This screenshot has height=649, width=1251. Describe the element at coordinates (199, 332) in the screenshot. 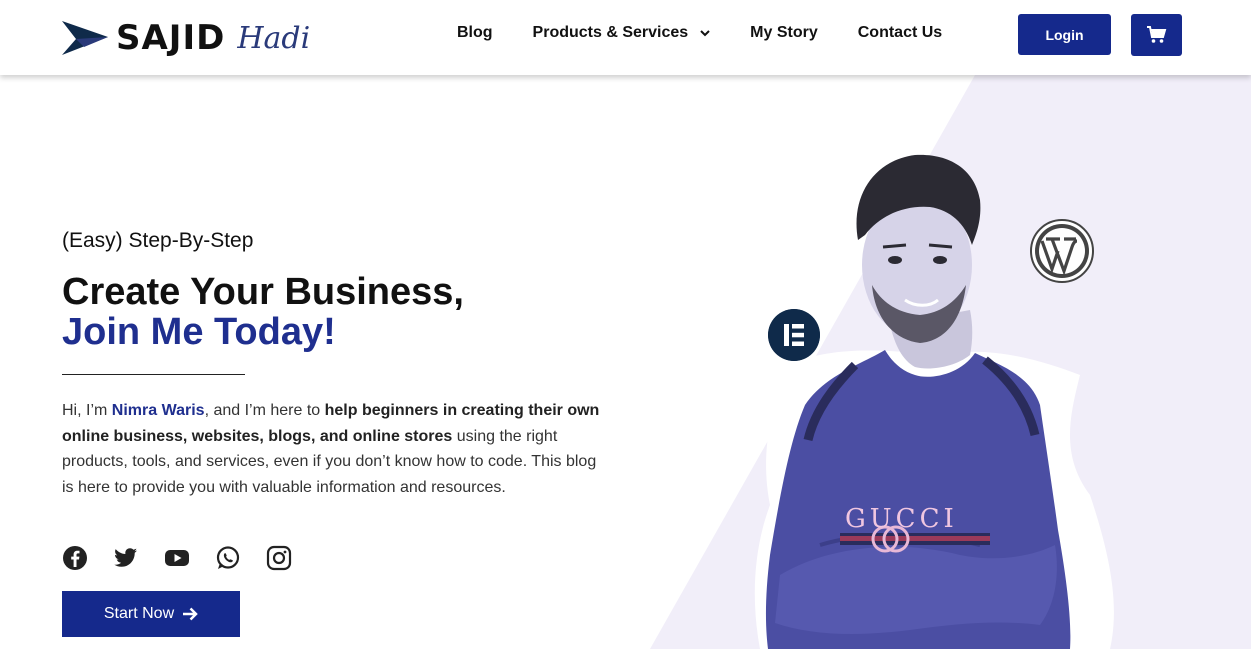

I see `hero-headline-accent: Join Me Today!` at that location.